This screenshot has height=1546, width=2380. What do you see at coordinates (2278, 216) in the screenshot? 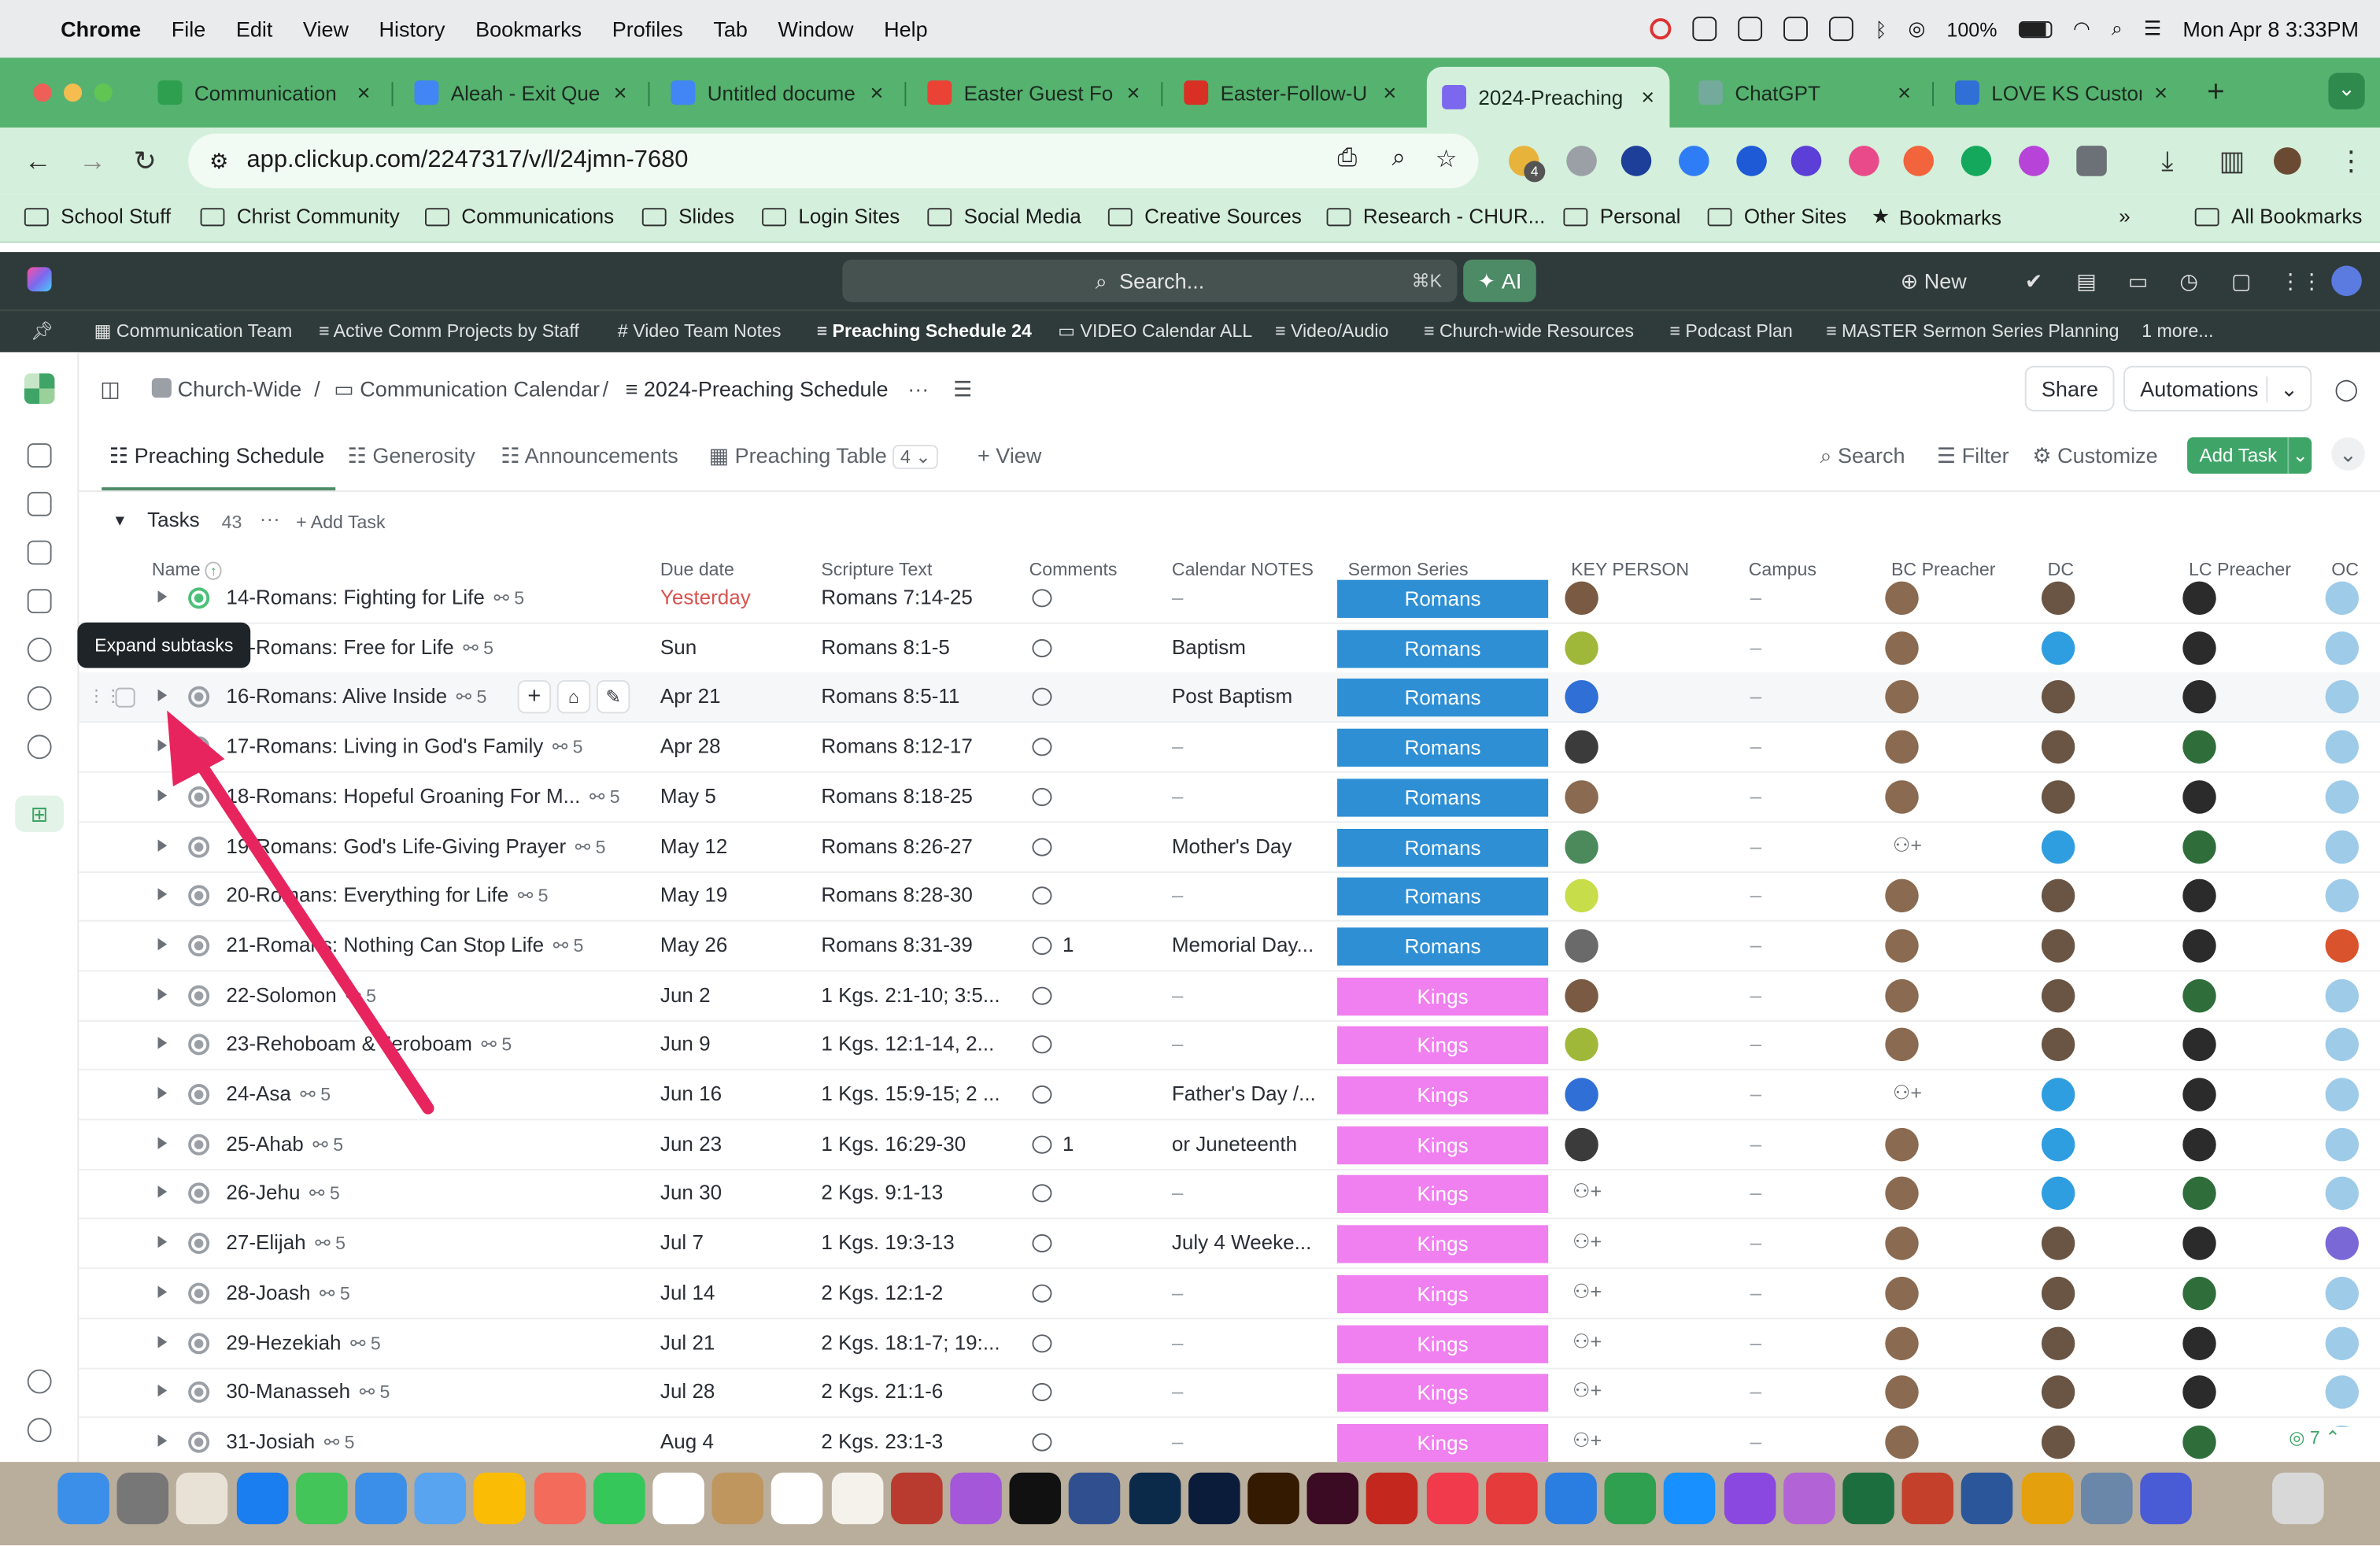
I see `all-bookmarks: All Bookmarks` at bounding box center [2278, 216].